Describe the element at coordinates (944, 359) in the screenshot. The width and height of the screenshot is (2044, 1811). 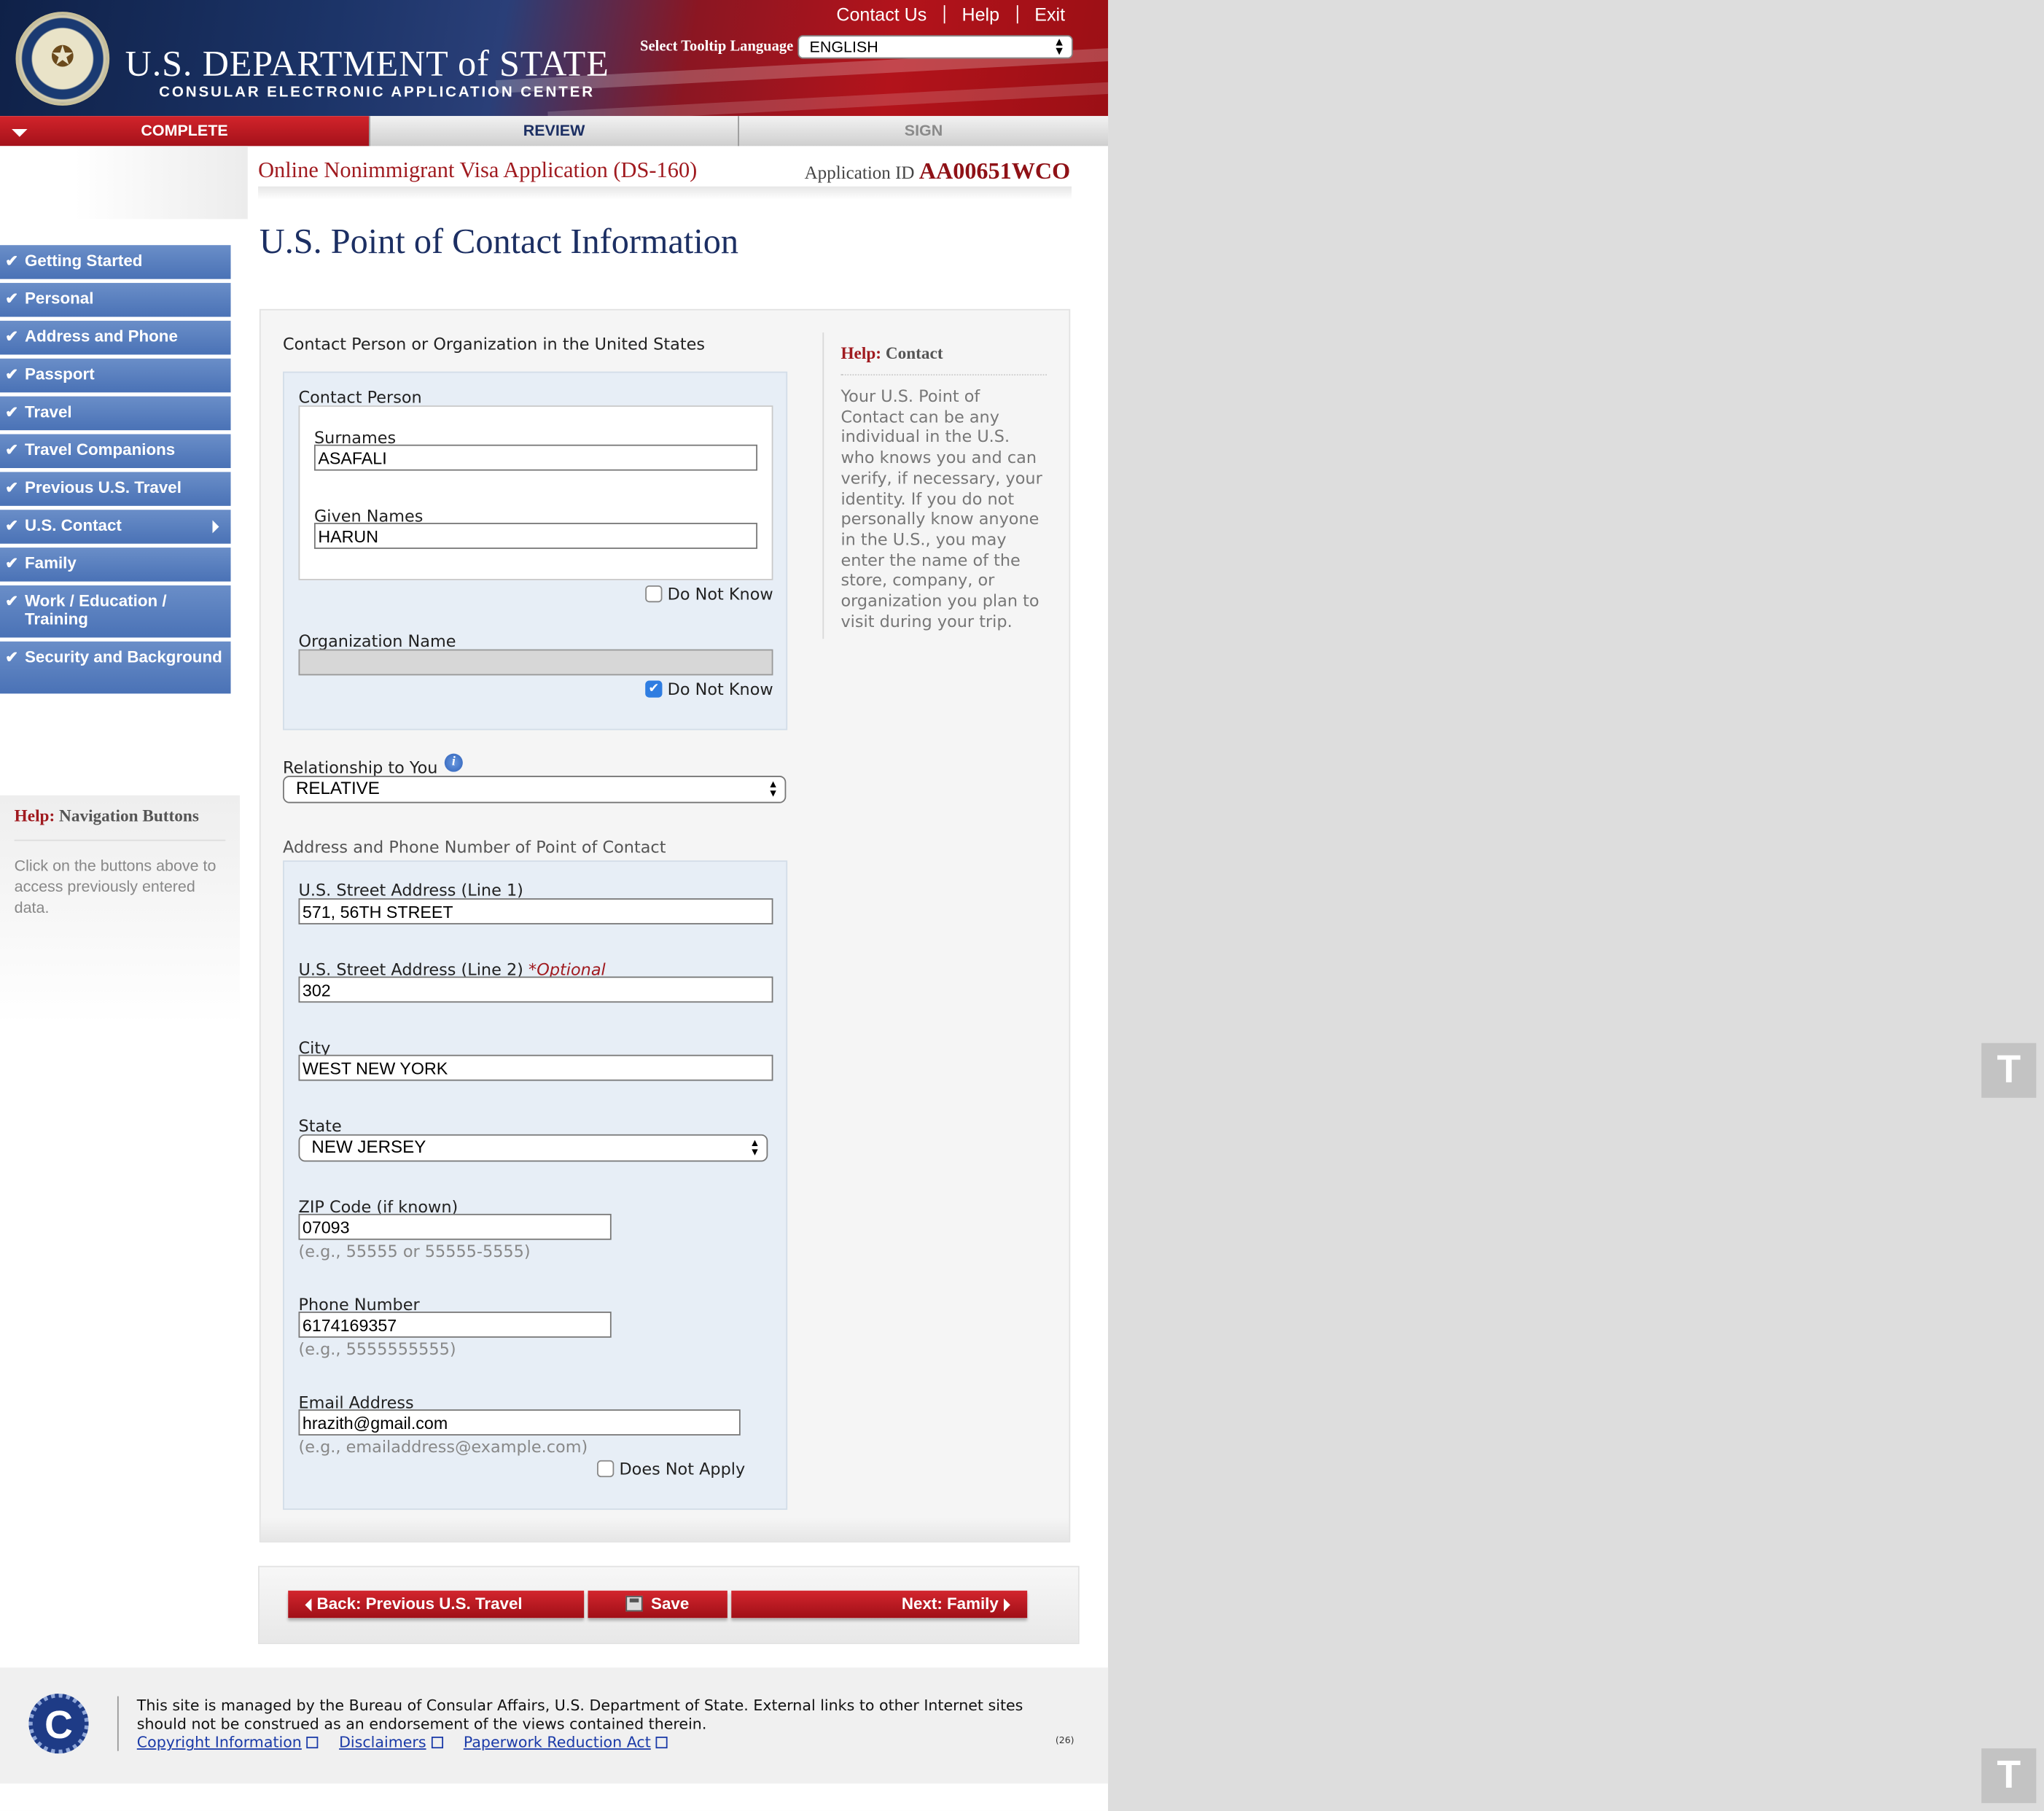
I see `contact-help-title: Help: Contact` at that location.